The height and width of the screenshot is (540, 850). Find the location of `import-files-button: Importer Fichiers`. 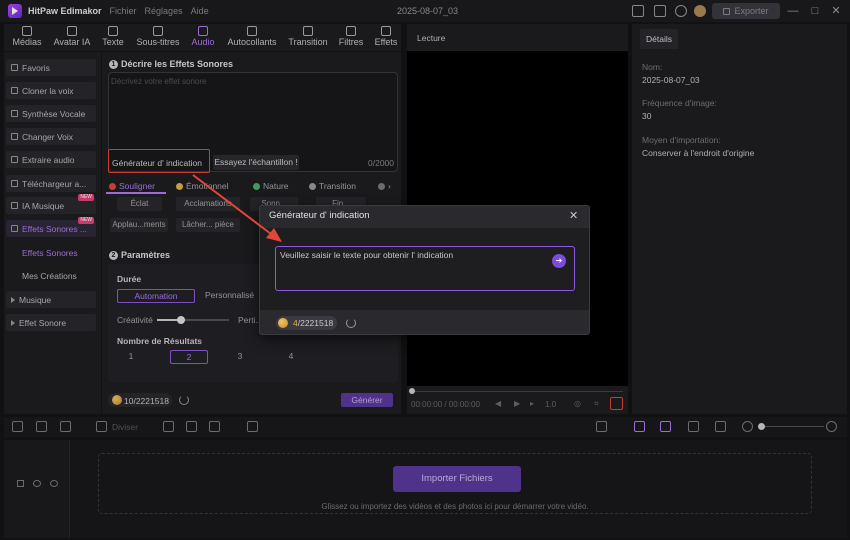

import-files-button: Importer Fichiers is located at coordinates (457, 479).